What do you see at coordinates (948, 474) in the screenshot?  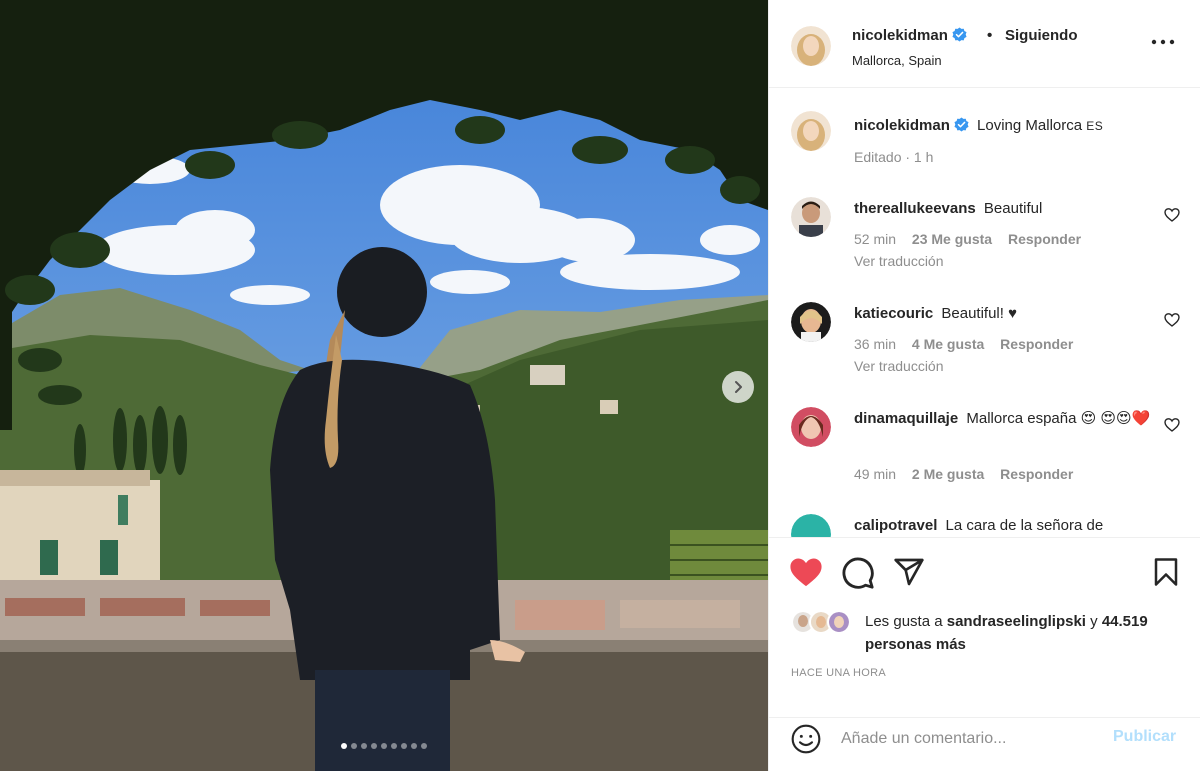 I see `comment-likes: 2 Me gusta` at bounding box center [948, 474].